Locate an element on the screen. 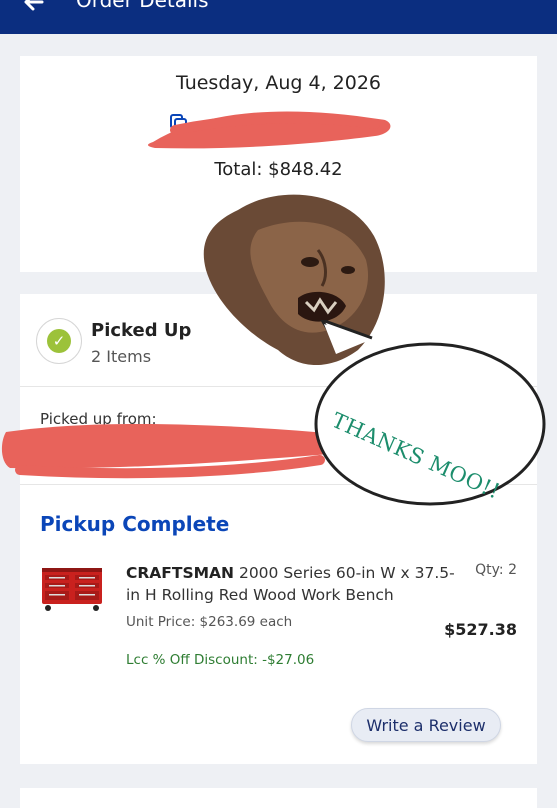  status-item-count: 2 Items is located at coordinates (121, 356).